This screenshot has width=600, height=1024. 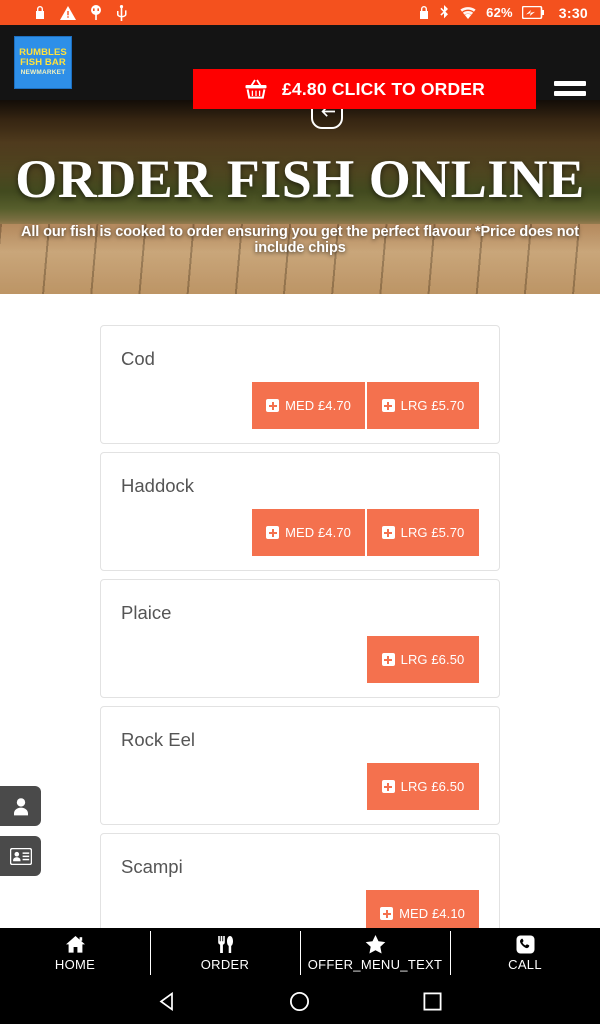 What do you see at coordinates (573, 12) in the screenshot?
I see `status-bar-clock: 3:30` at bounding box center [573, 12].